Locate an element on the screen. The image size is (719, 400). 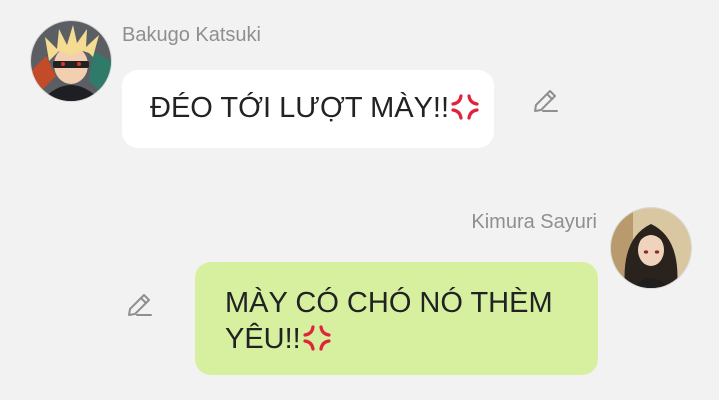
avatar-bakugo-katsuki is located at coordinates (71, 61).